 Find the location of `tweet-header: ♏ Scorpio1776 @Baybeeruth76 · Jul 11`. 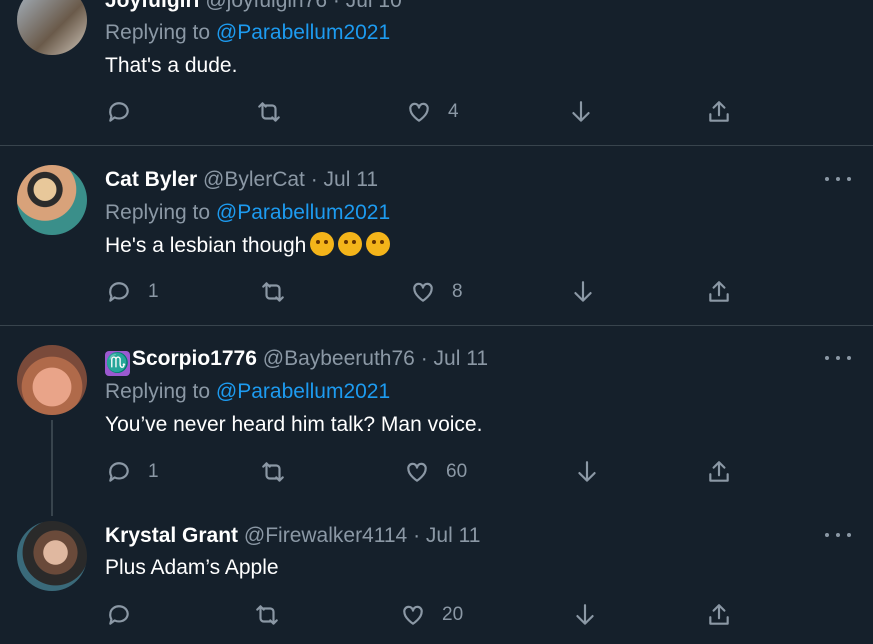

tweet-header: ♏ Scorpio1776 @Baybeeruth76 · Jul 11 is located at coordinates (296, 361).